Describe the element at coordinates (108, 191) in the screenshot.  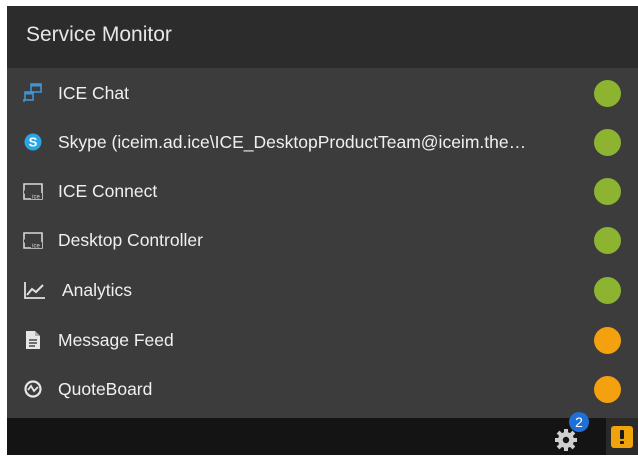
I see `service-label: ICE Connect` at that location.